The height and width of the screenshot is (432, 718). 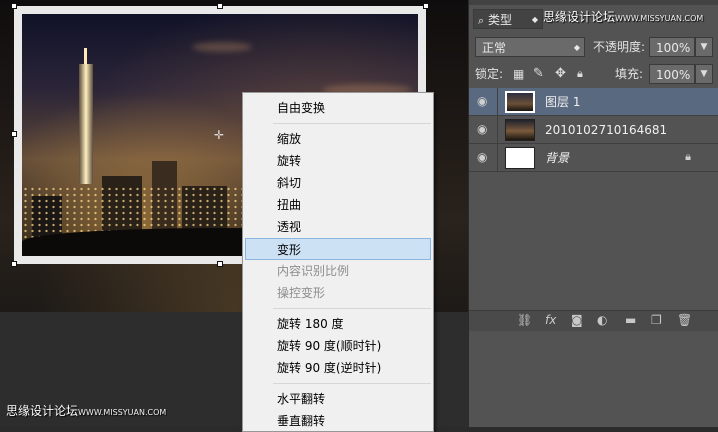 I want to click on lock-label: 锁定:, so click(x=489, y=74).